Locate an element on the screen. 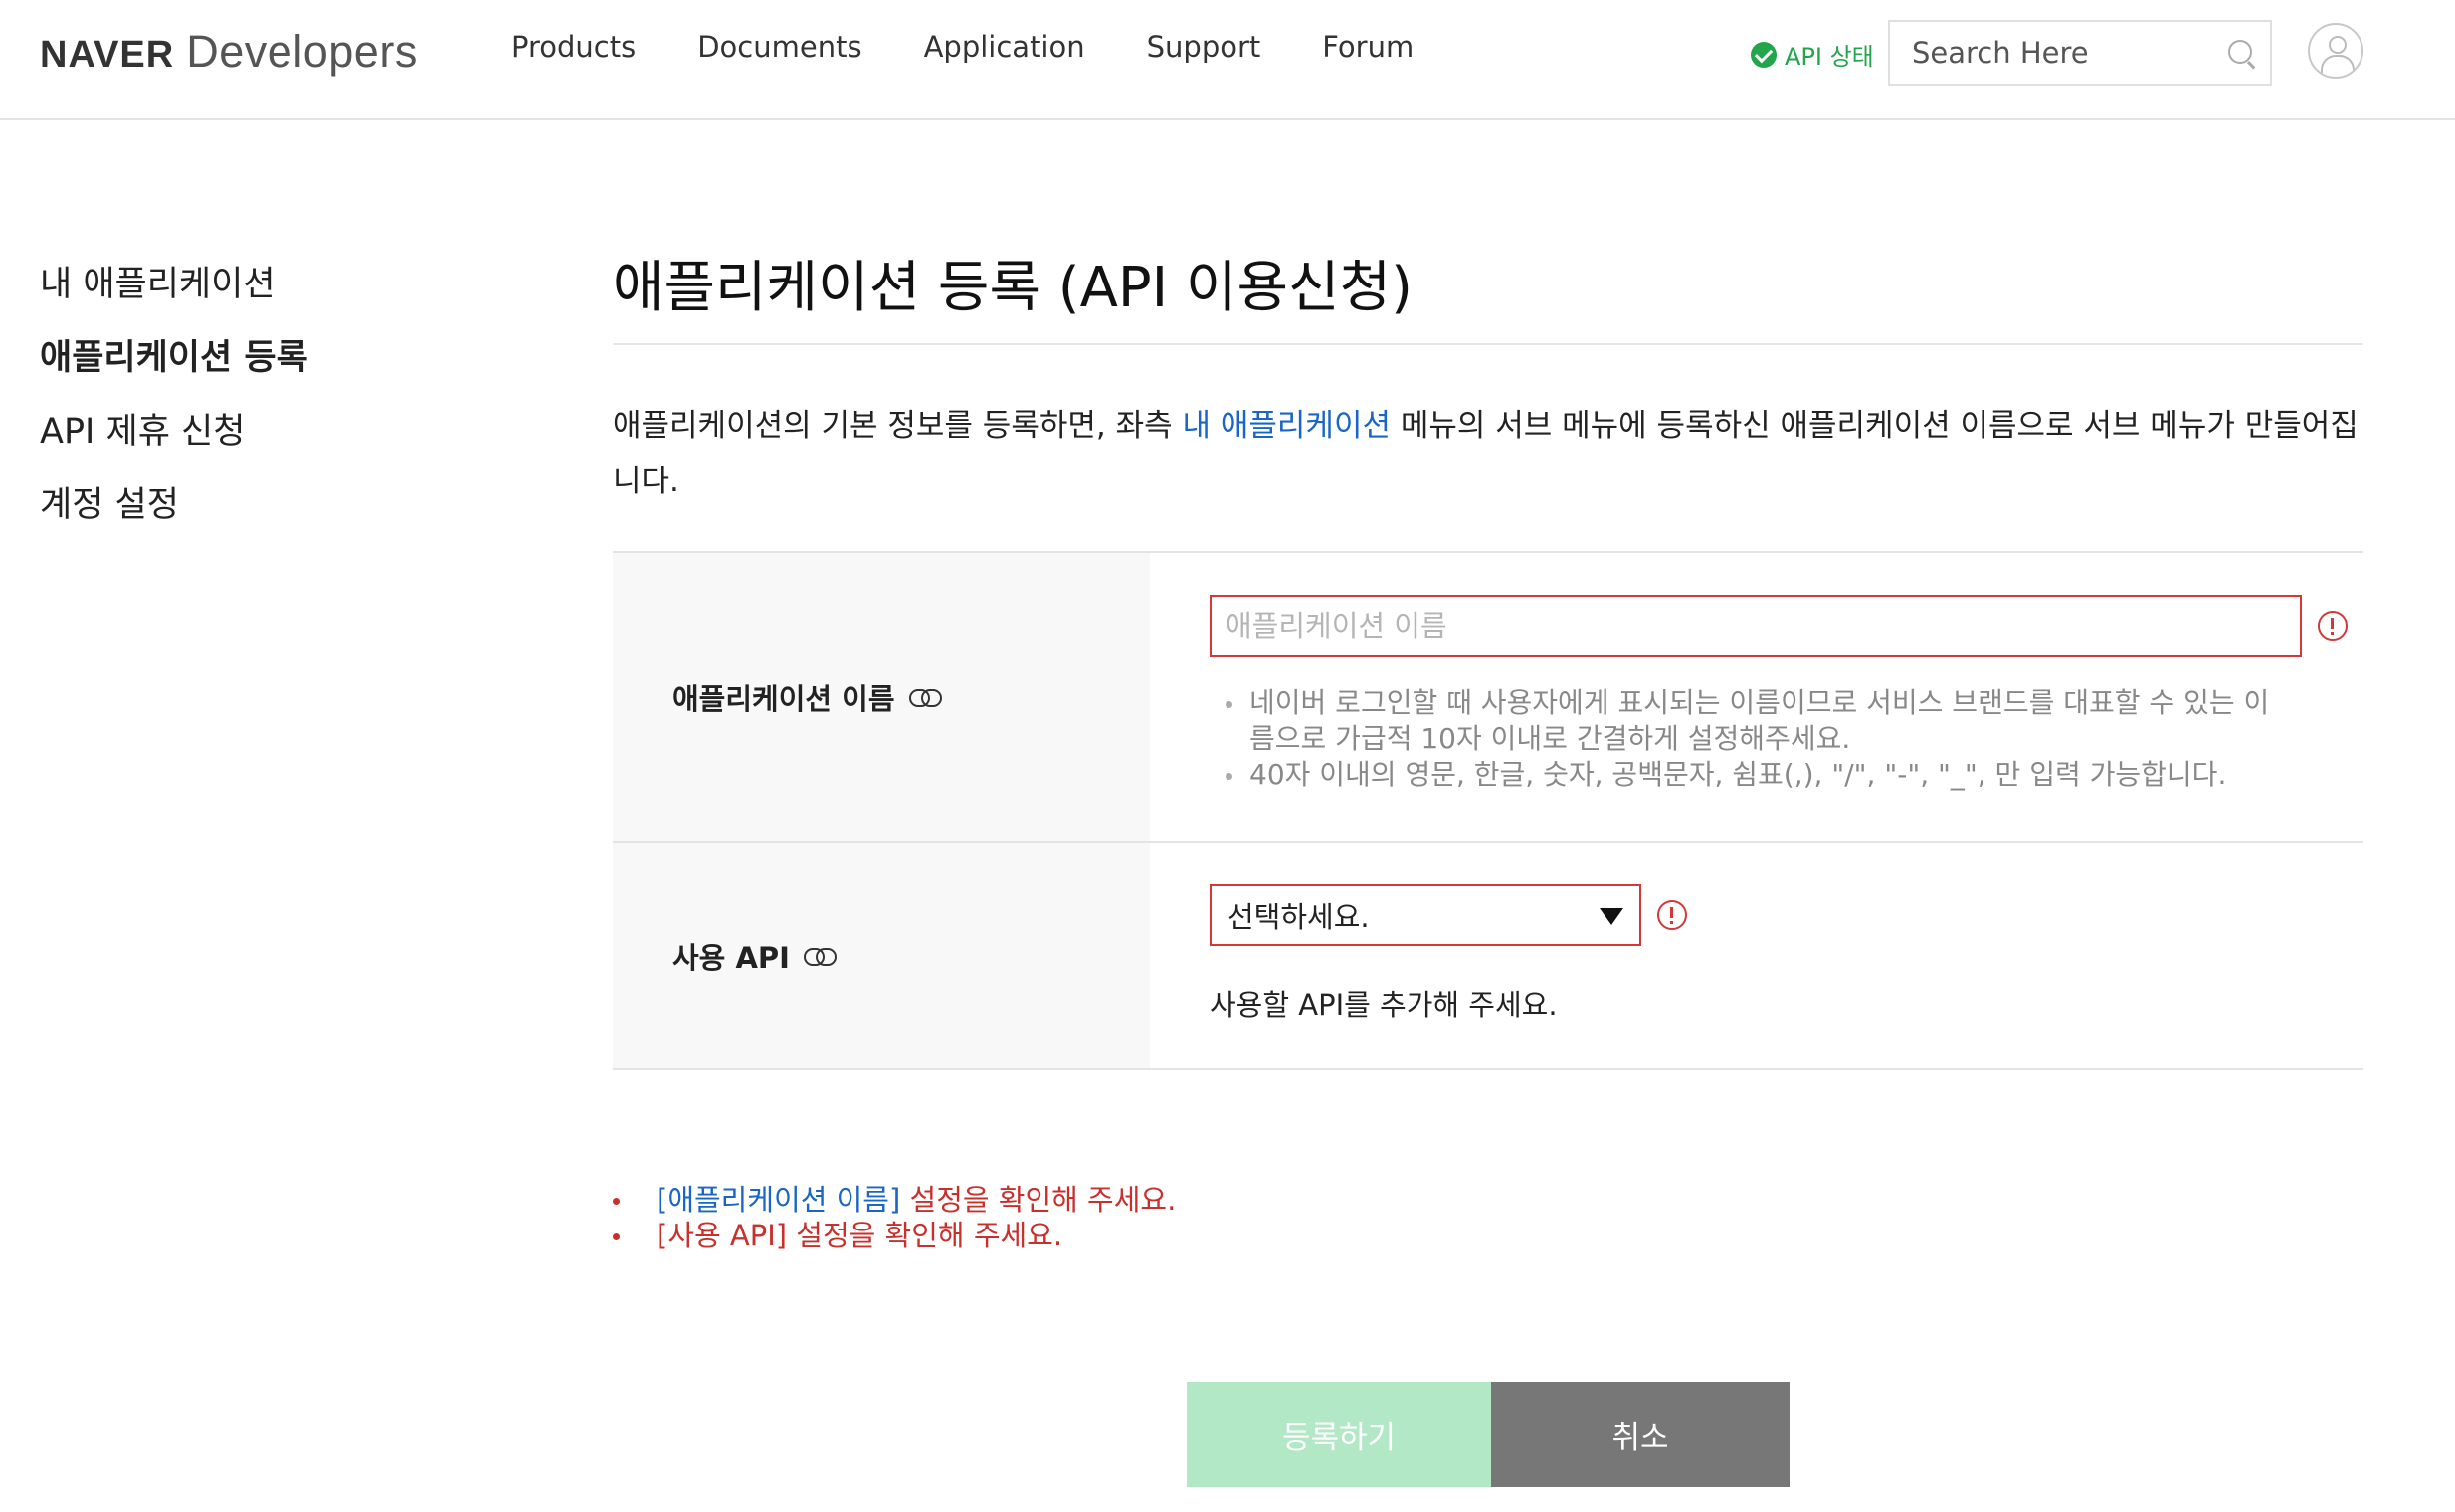 The width and height of the screenshot is (2455, 1512). naver-developers-logo: NAVER Developers is located at coordinates (229, 51).